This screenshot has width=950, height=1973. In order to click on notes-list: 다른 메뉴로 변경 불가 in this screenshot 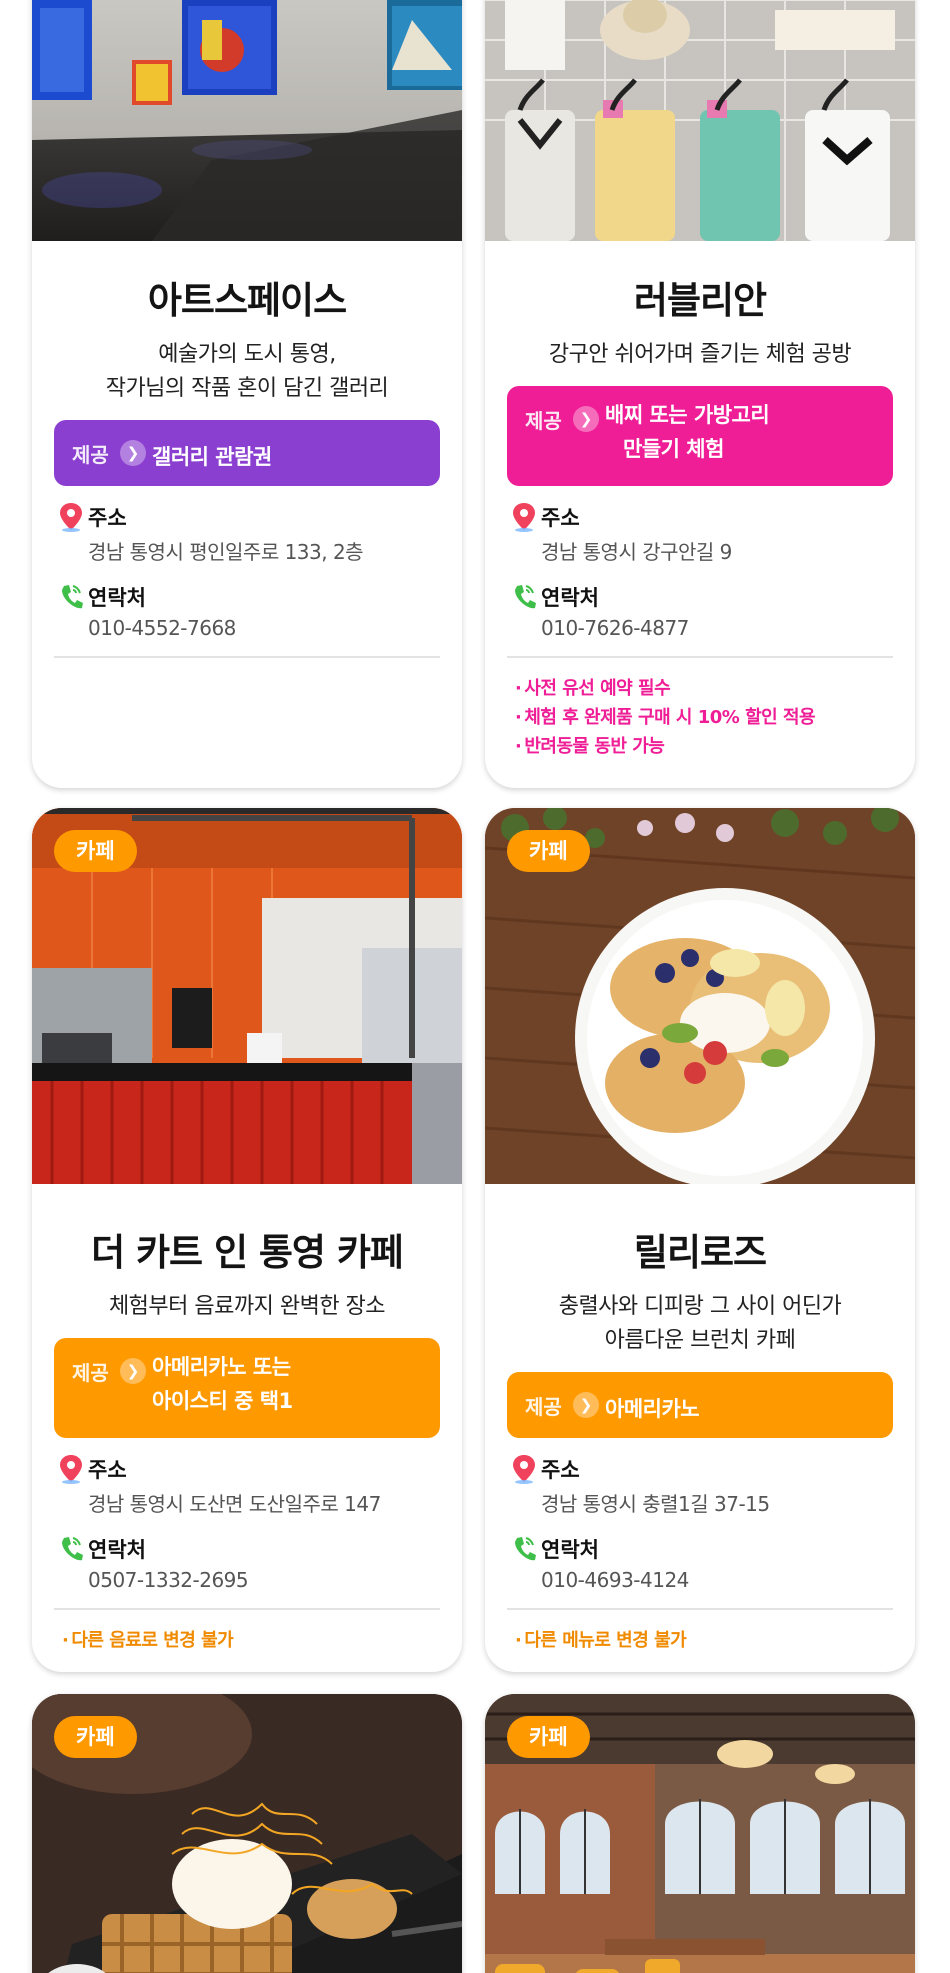, I will do `click(704, 1640)`.